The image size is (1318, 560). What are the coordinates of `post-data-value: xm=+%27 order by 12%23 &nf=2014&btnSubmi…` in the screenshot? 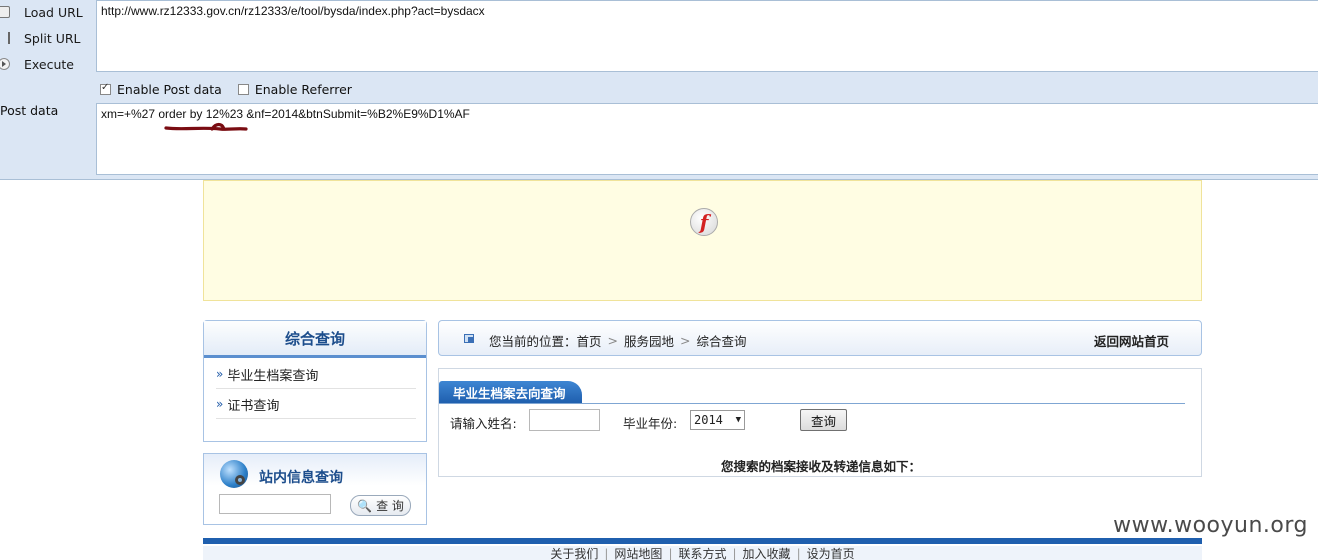 It's located at (285, 114).